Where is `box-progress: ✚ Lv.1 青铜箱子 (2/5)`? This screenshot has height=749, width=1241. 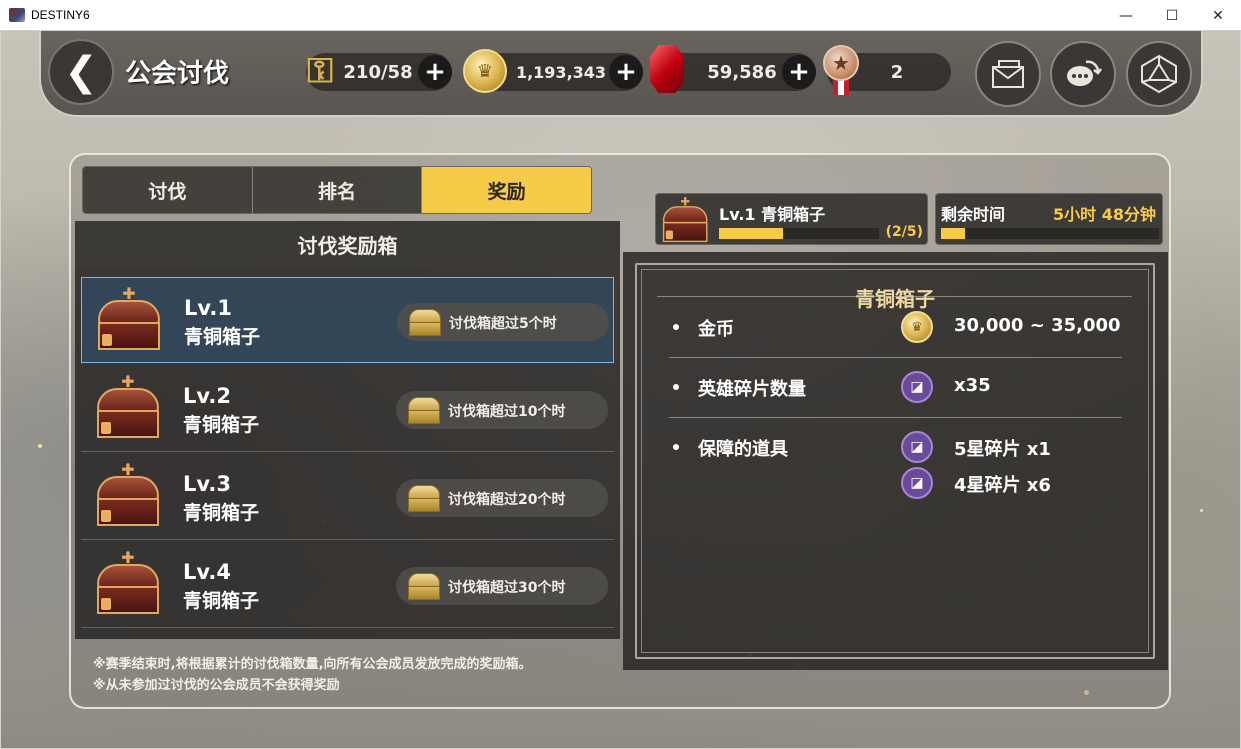 box-progress: ✚ Lv.1 青铜箱子 (2/5) is located at coordinates (791, 219).